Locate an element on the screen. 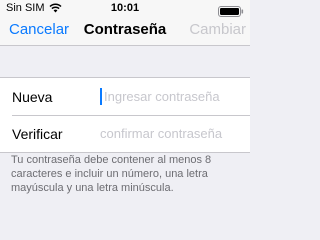 The height and width of the screenshot is (240, 320). verify-password-field is located at coordinates (174, 133).